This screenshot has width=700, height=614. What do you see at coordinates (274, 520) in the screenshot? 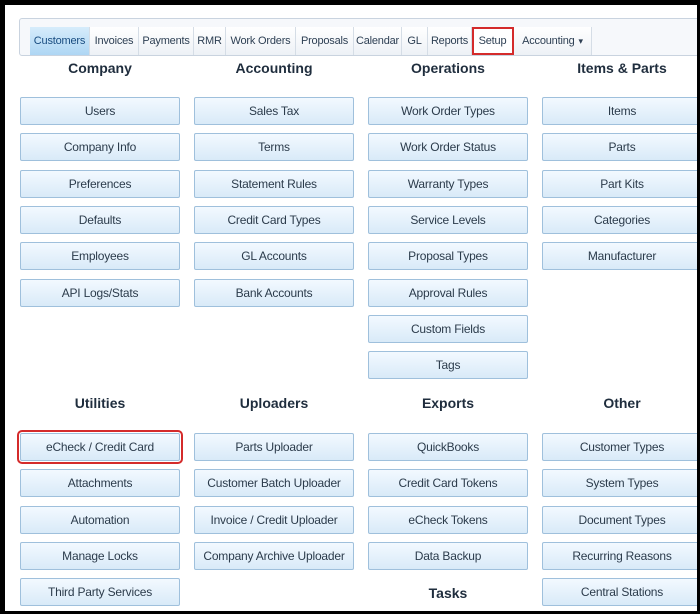
I see `invoice-credit-uploader-button: Invoice / Credit Uploader` at bounding box center [274, 520].